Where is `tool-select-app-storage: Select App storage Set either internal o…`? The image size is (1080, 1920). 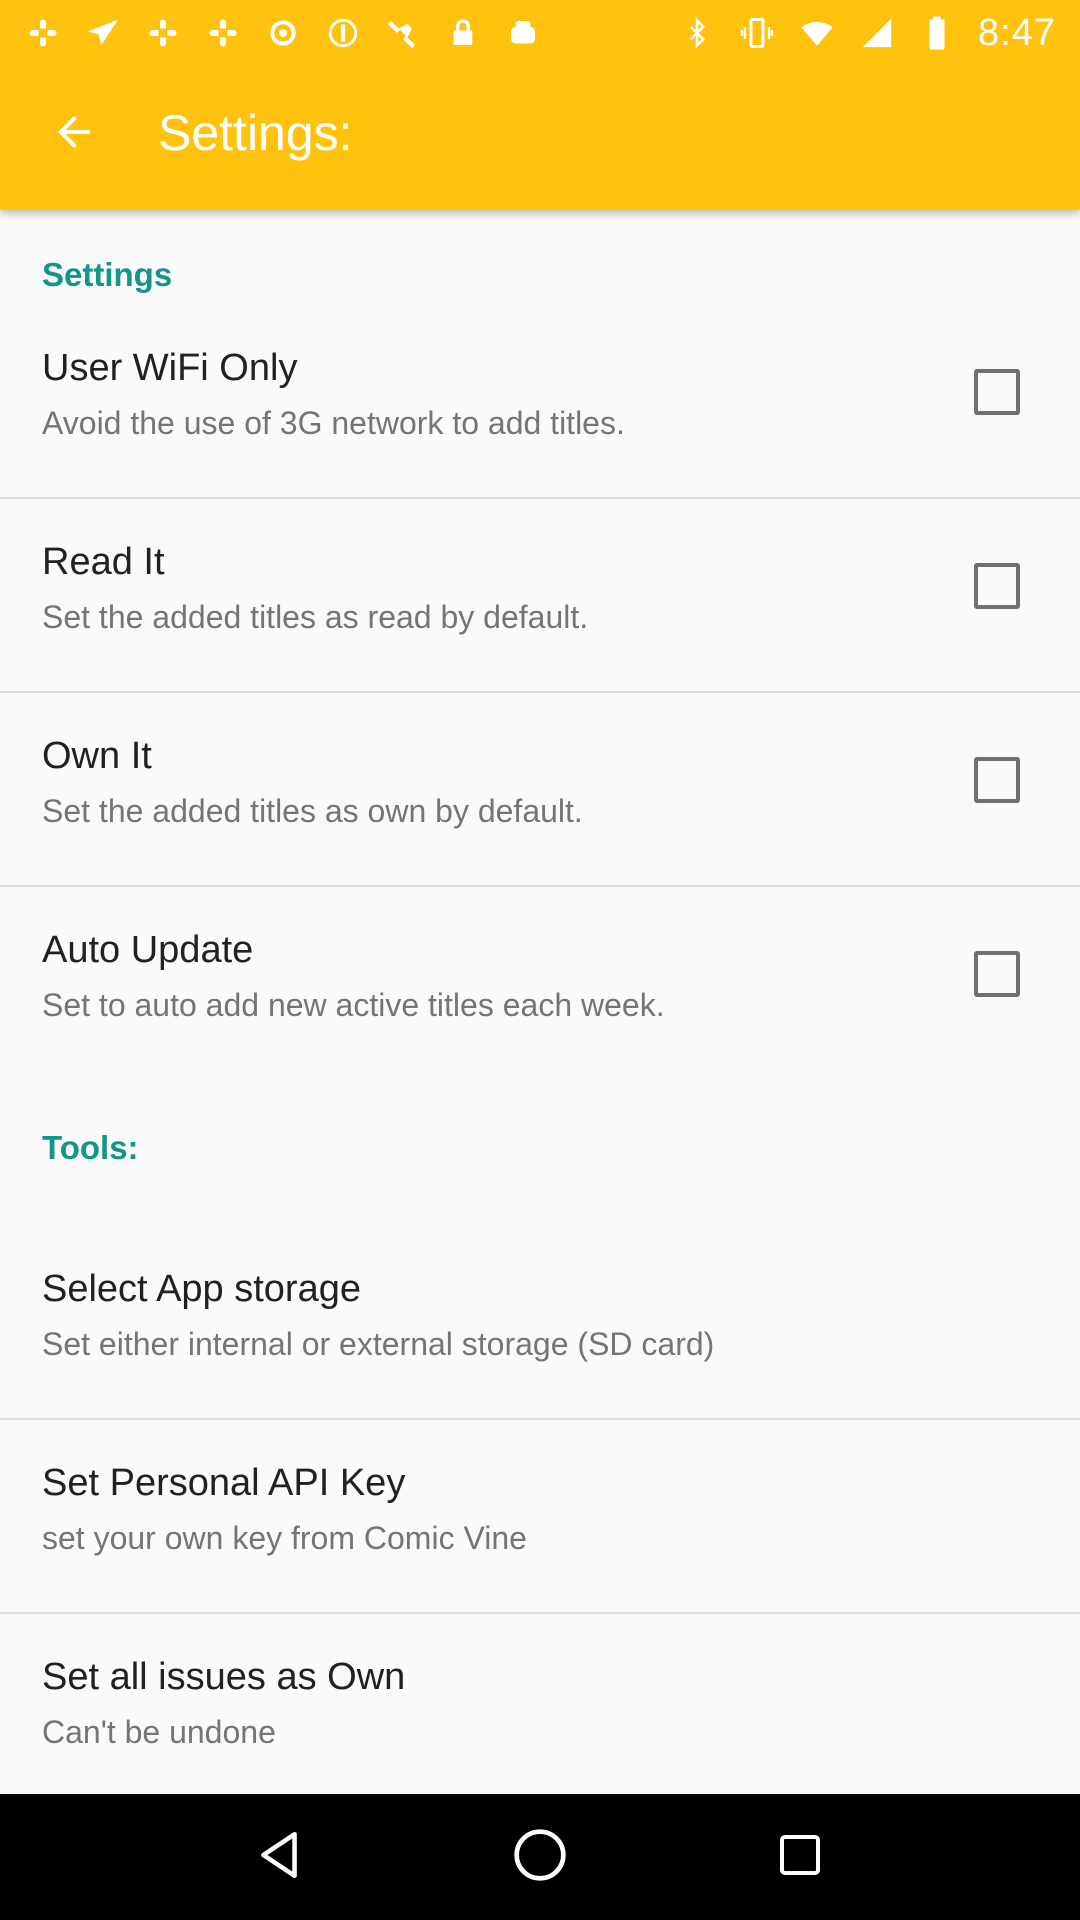
tool-select-app-storage: Select App storage Set either internal o… is located at coordinates (540, 1323).